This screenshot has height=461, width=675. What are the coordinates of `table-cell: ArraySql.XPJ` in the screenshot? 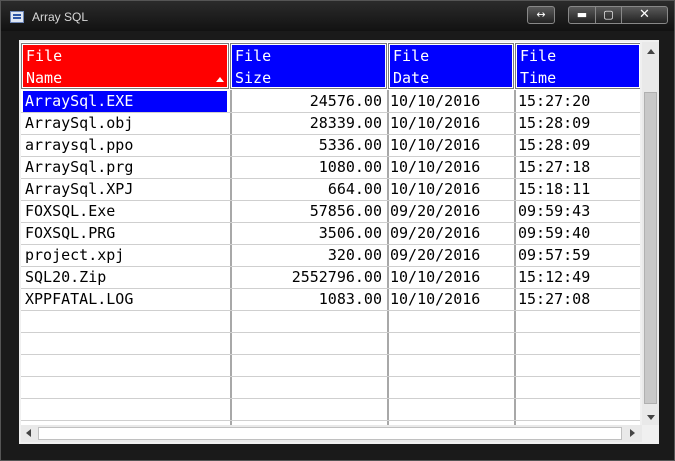 It's located at (125, 189).